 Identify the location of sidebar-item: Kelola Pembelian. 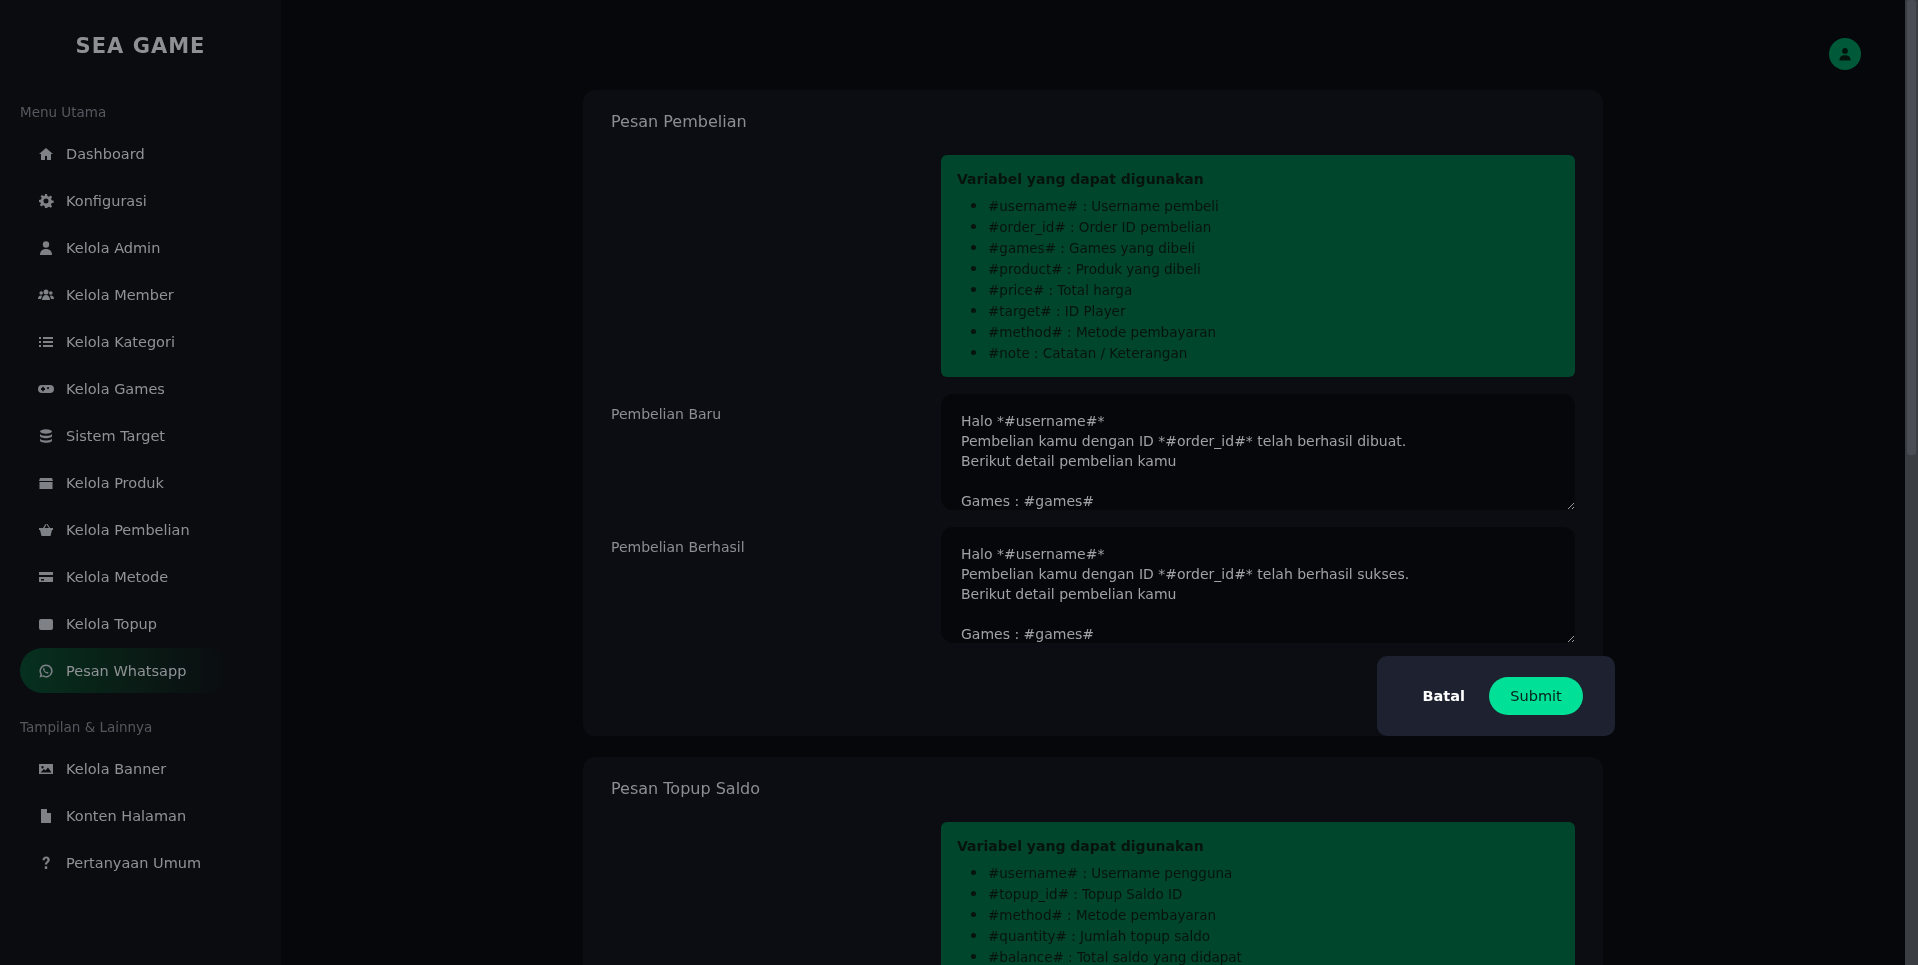
(125, 529).